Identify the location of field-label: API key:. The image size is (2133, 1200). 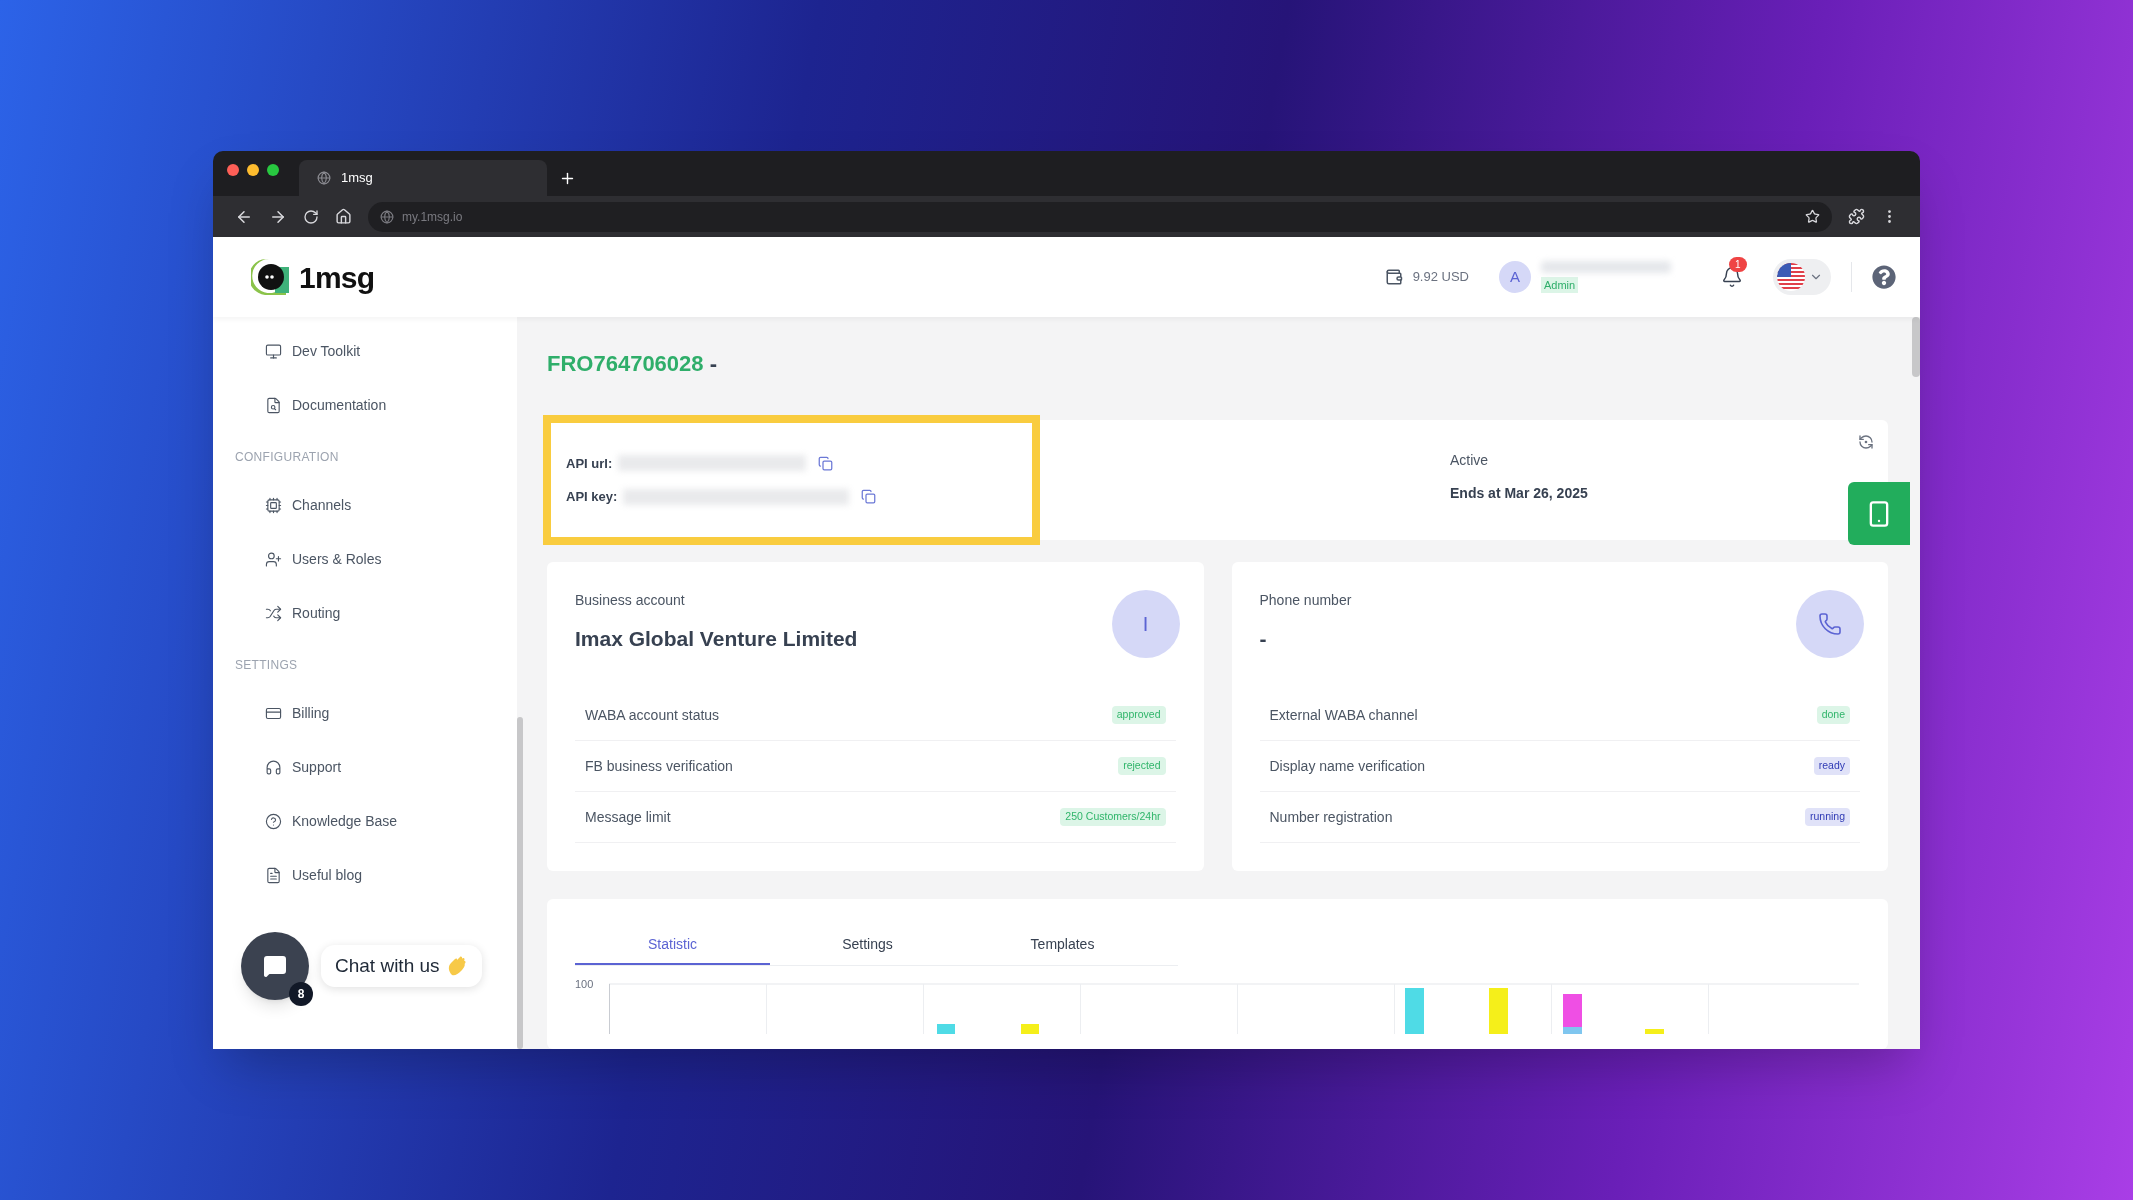
(592, 497).